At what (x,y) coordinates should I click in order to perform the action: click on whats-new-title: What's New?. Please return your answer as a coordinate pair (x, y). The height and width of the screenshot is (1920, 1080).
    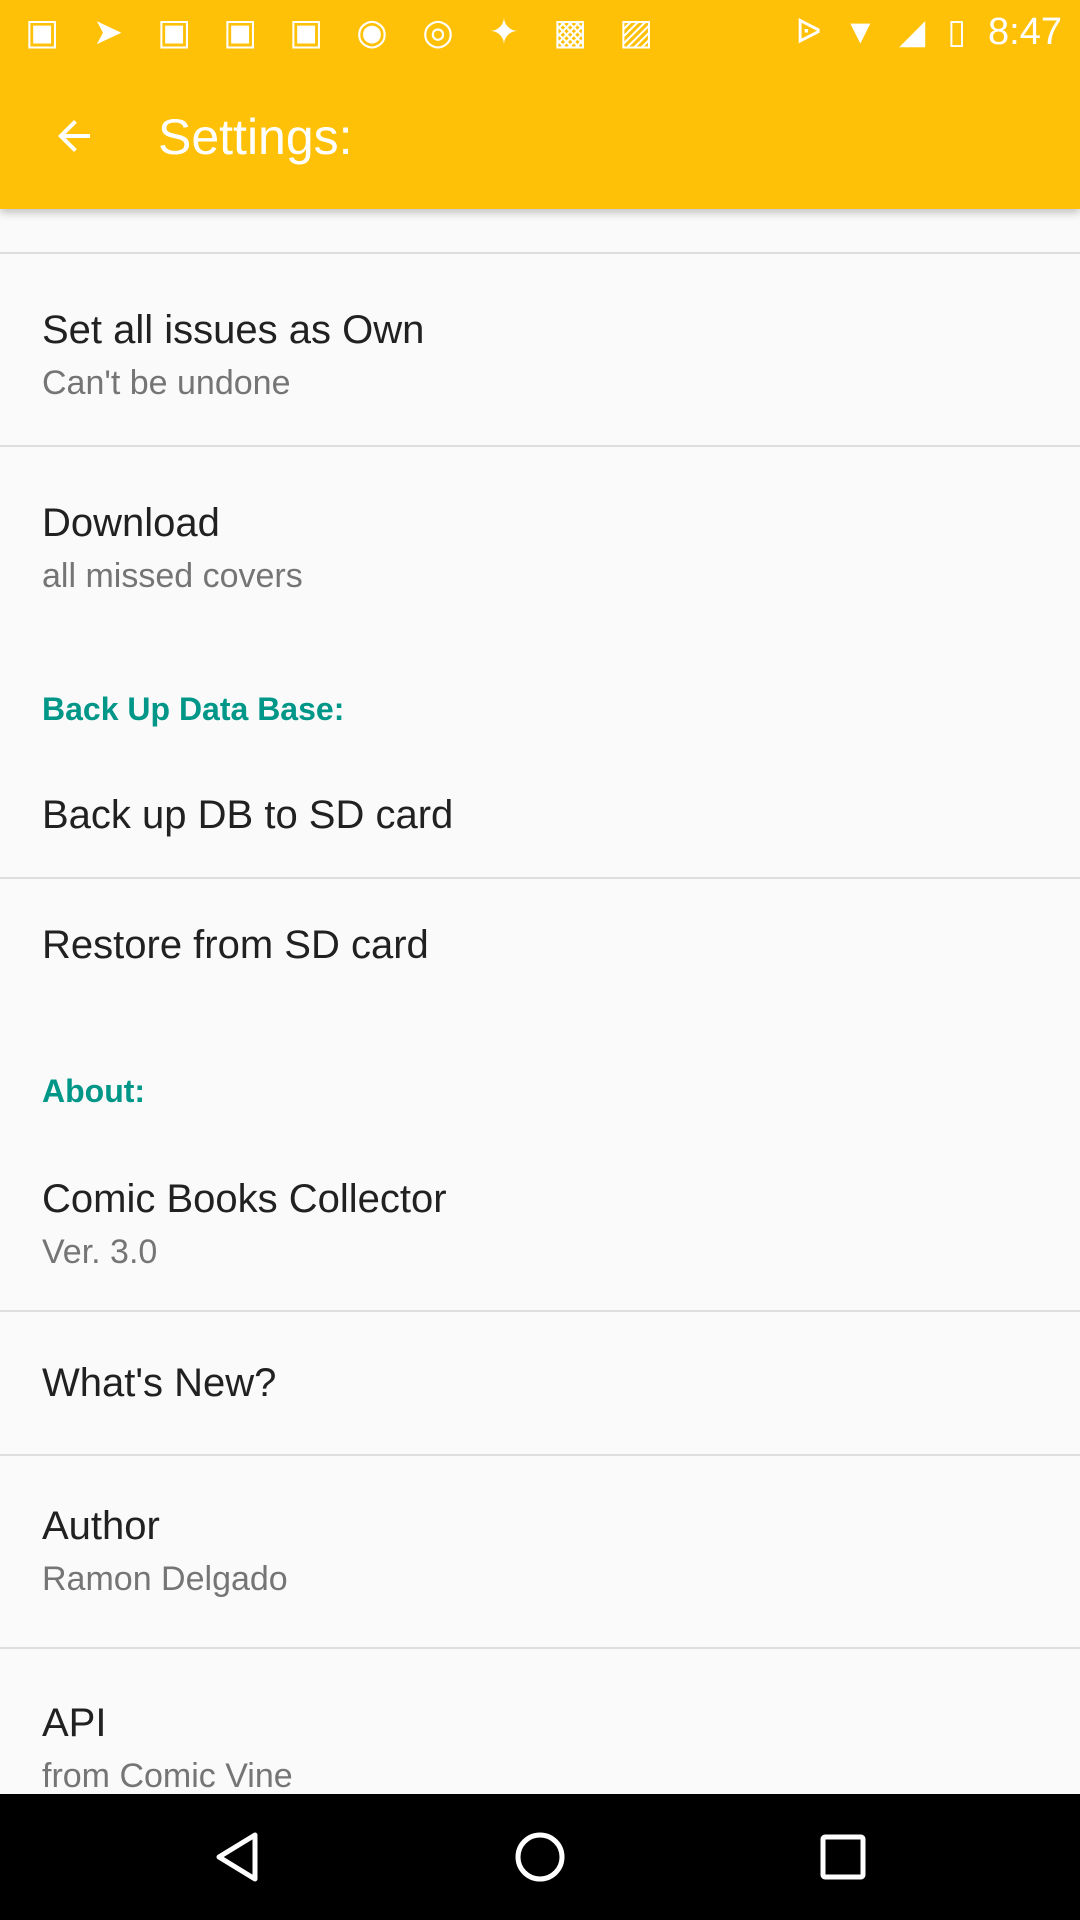
    Looking at the image, I should click on (159, 1383).